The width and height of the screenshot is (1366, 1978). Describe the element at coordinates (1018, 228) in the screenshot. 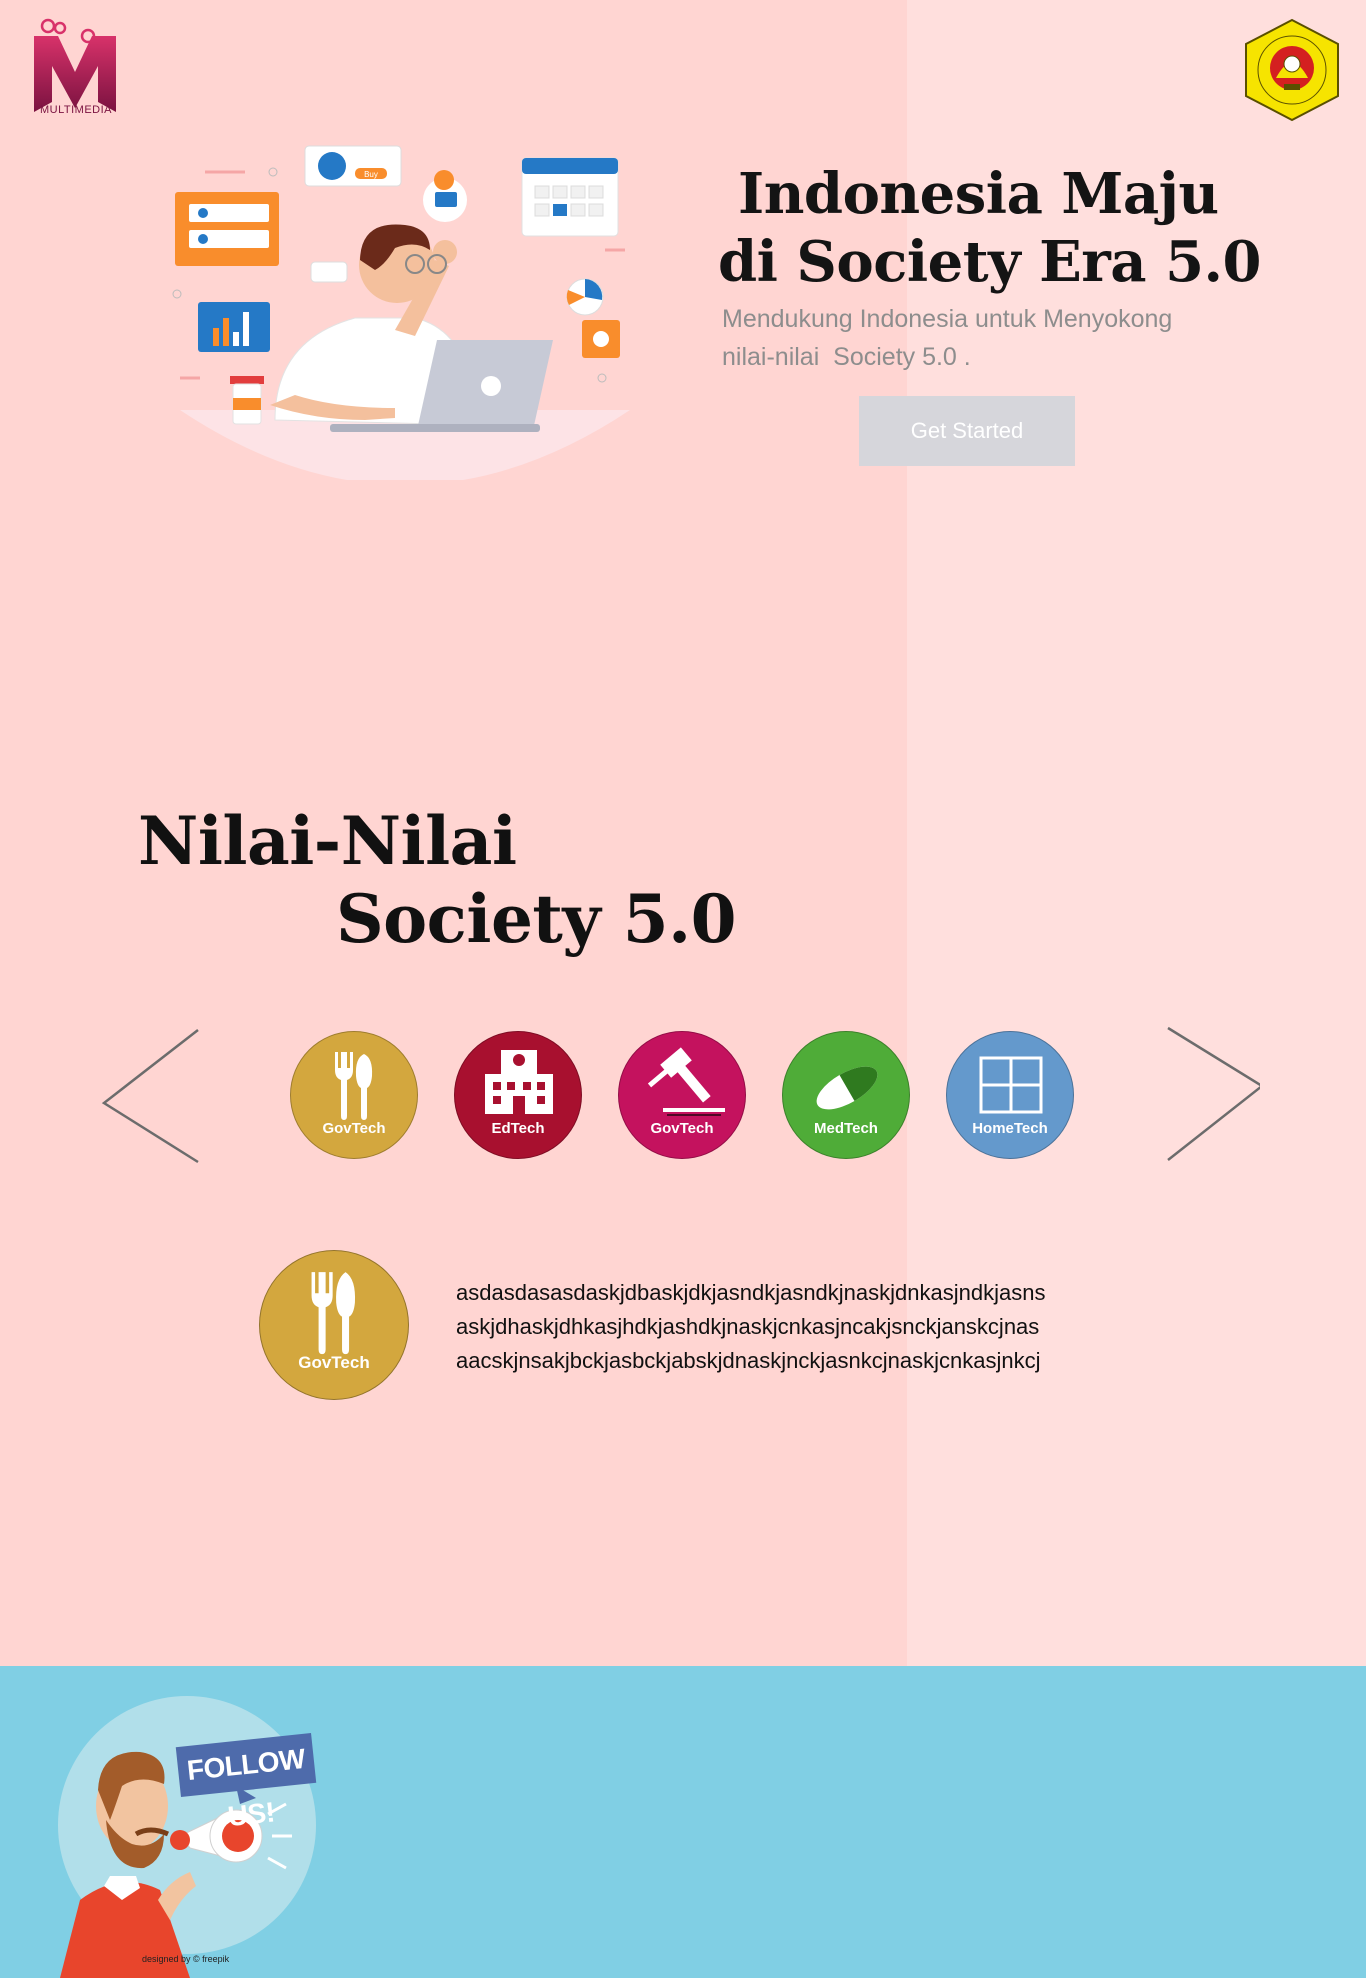

I see `hero-title: Indonesia Maju di Society Era 5.0` at that location.